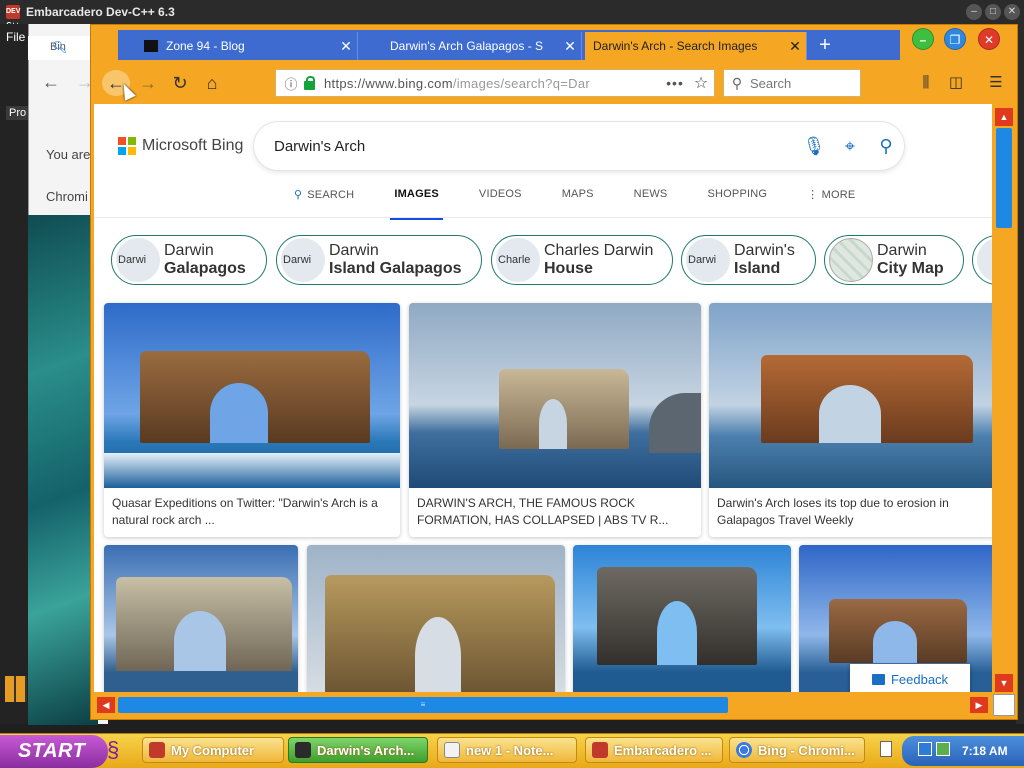 The width and height of the screenshot is (1024, 768). I want to click on nav-tab-news: NEWS, so click(651, 201).